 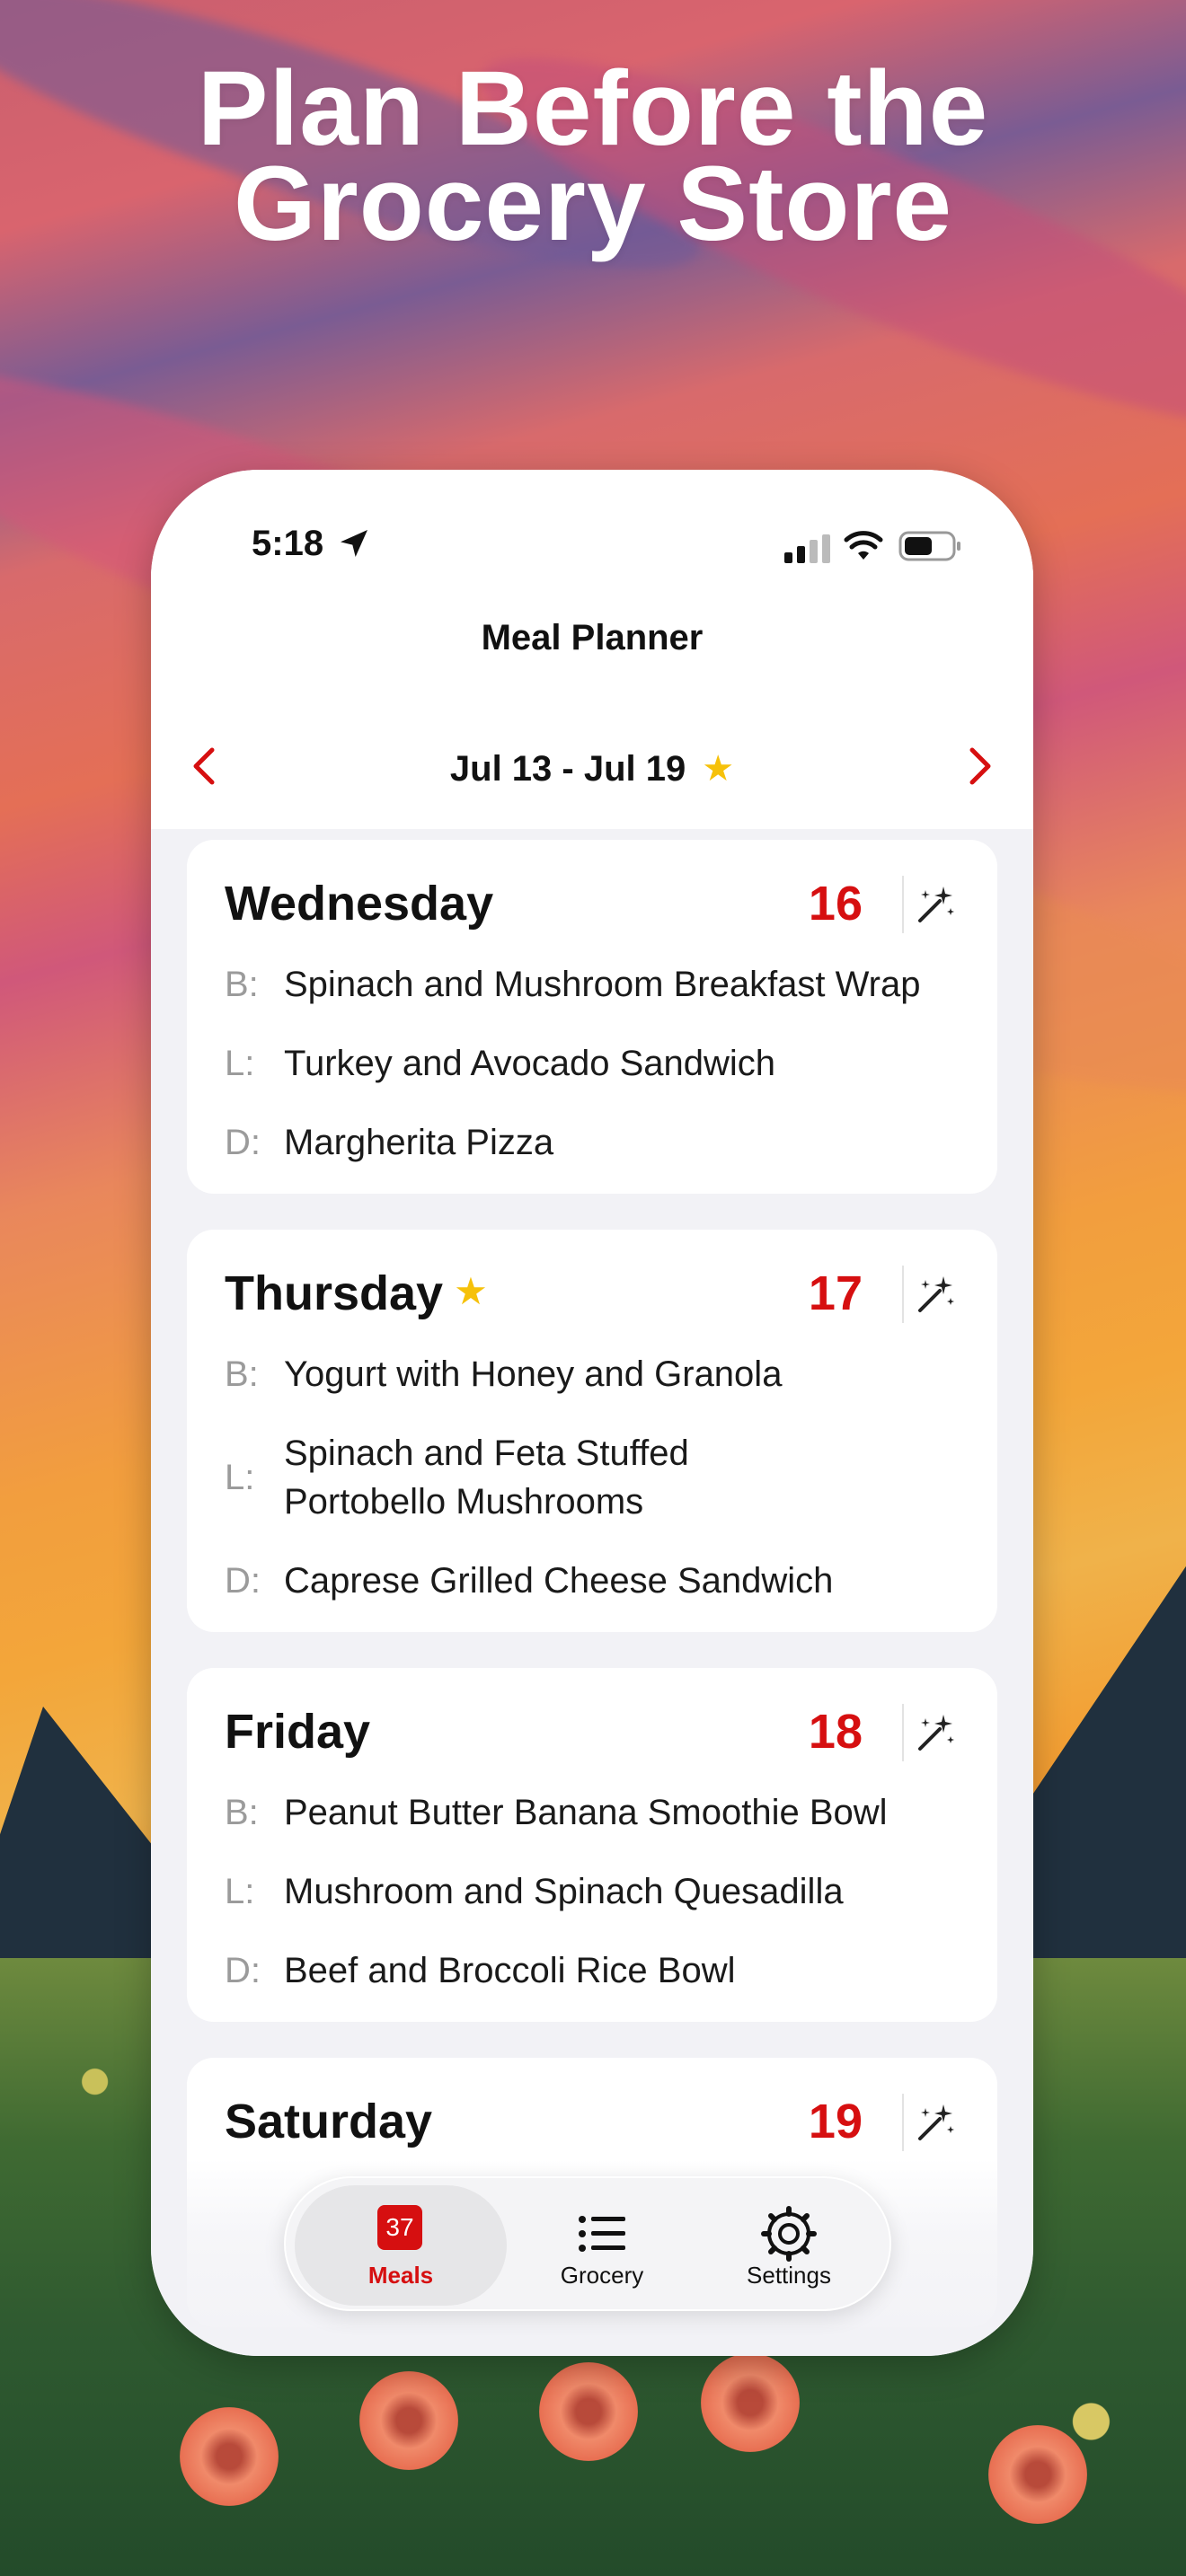 I want to click on chevron-right-icon, so click(x=979, y=766).